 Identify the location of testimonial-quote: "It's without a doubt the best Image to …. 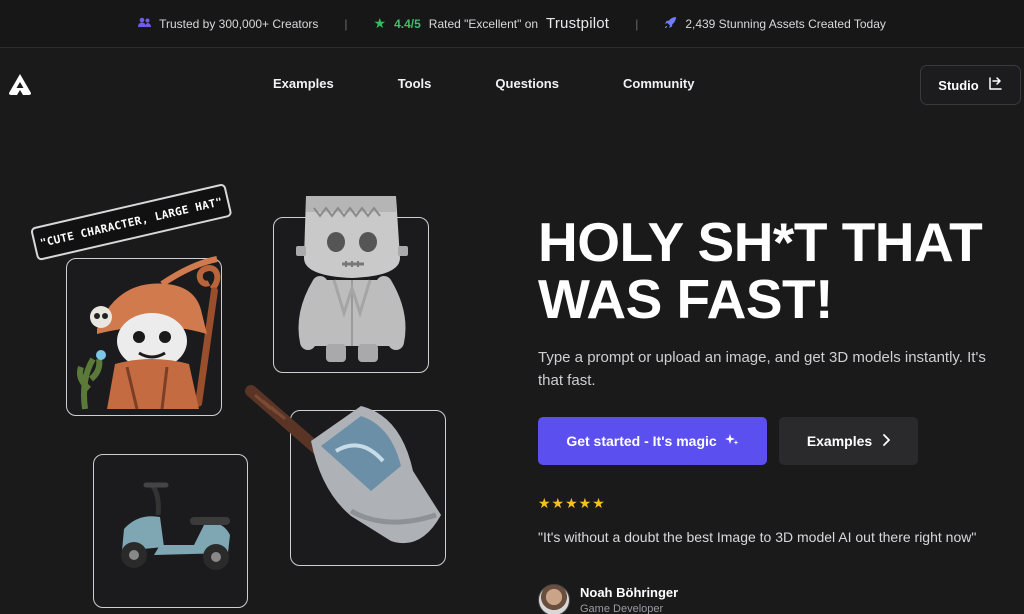
(757, 537).